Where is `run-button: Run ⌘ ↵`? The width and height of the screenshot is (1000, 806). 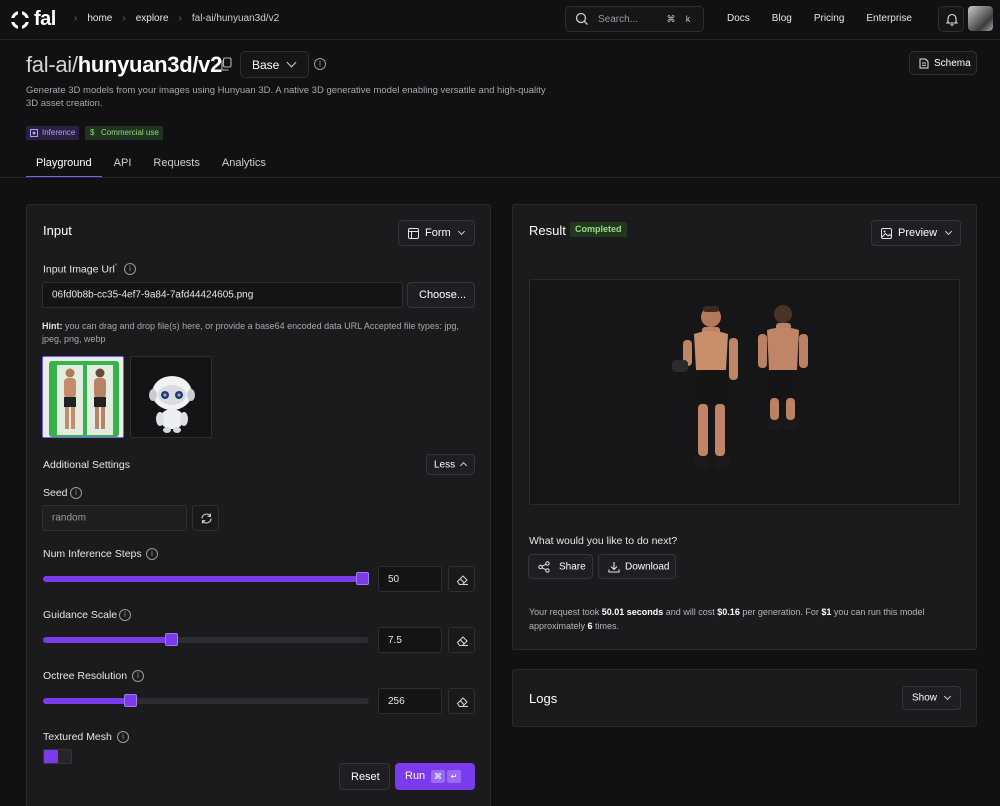 run-button: Run ⌘ ↵ is located at coordinates (435, 776).